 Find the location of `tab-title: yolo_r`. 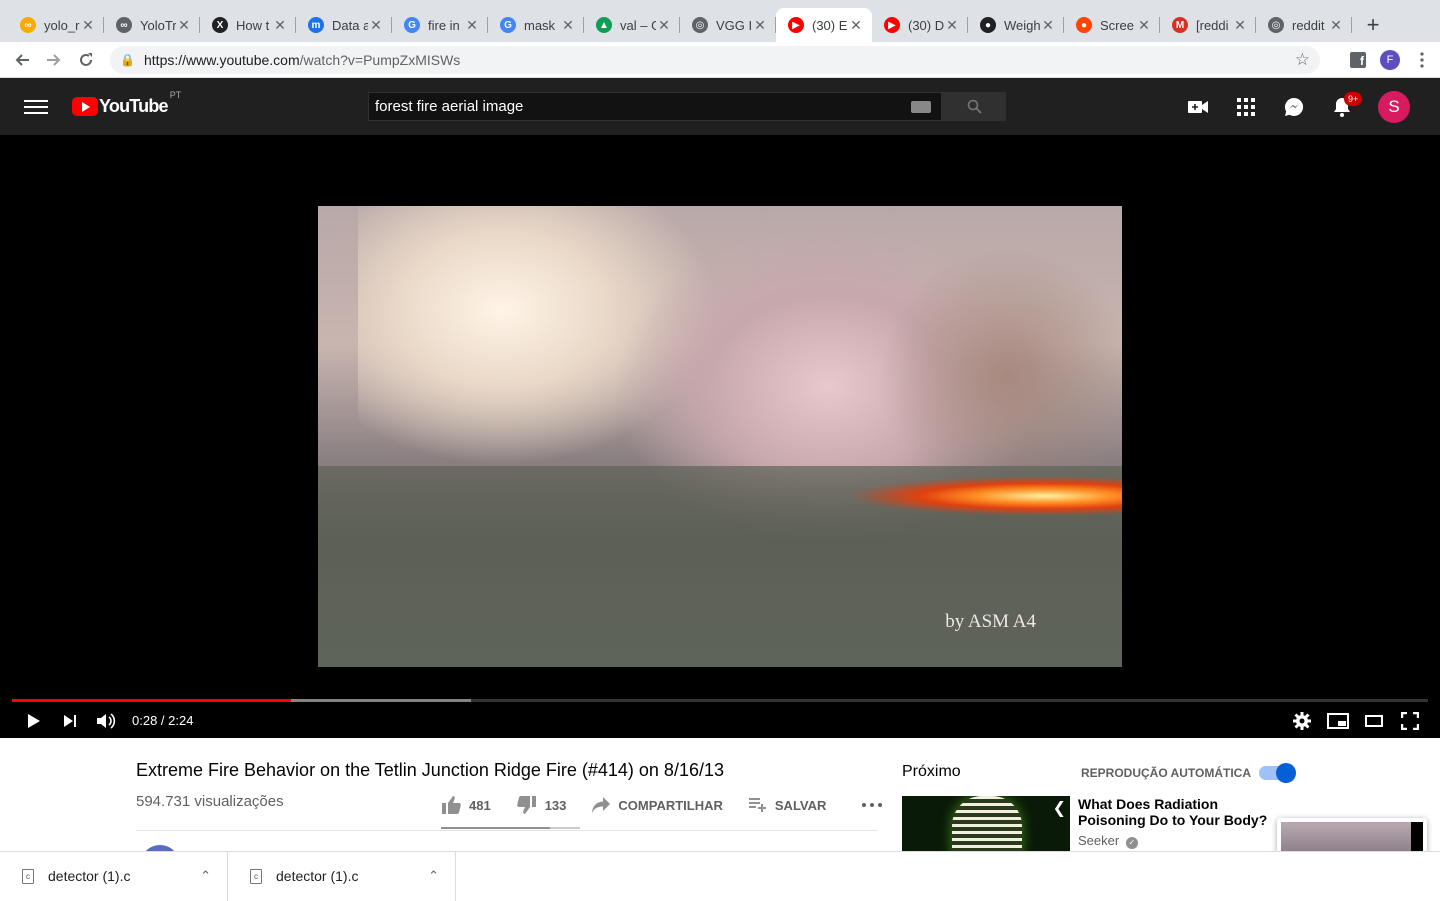

tab-title: yolo_r is located at coordinates (62, 25).